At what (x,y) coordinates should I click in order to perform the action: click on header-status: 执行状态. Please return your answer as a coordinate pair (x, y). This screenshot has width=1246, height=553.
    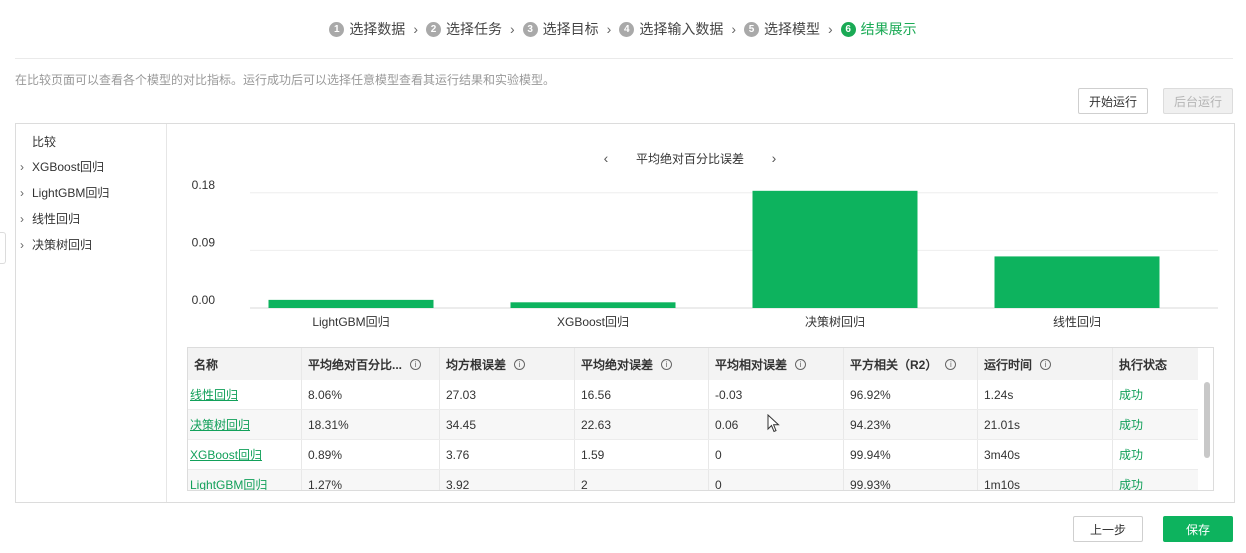
    Looking at the image, I should click on (1155, 364).